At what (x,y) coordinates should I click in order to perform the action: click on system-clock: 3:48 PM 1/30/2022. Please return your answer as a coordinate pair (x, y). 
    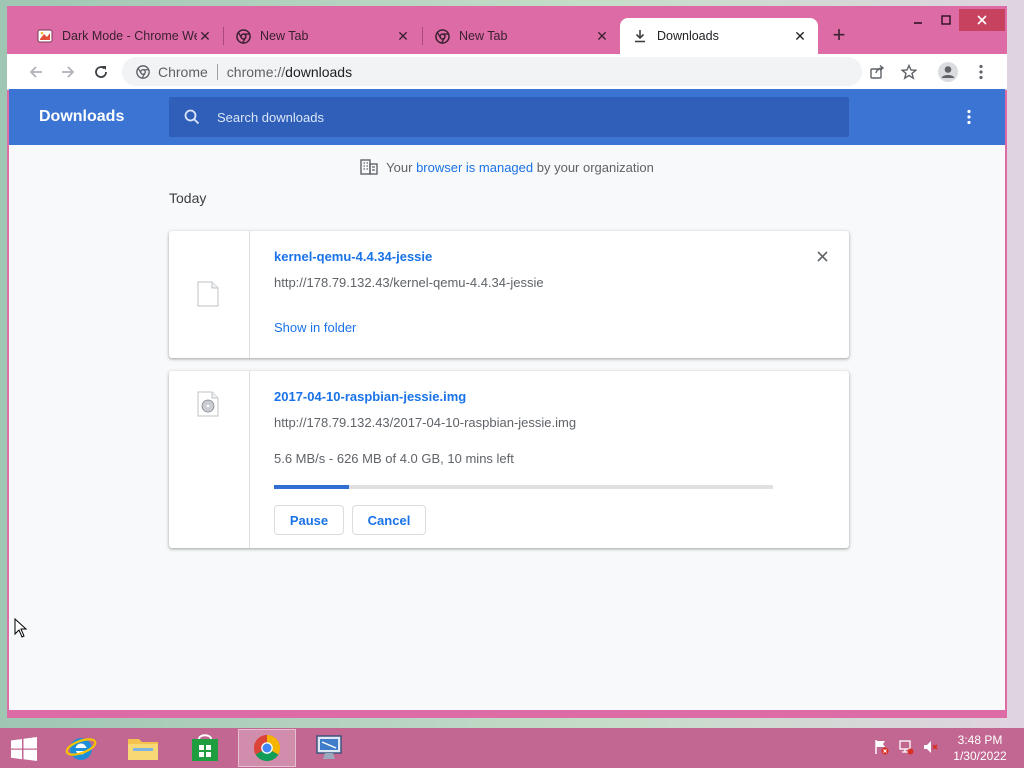
    Looking at the image, I should click on (980, 748).